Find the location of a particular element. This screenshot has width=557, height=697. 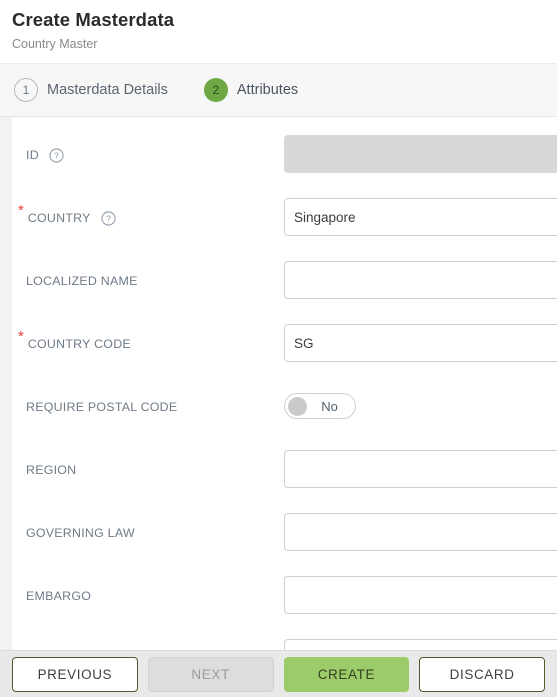

field-input-cell-region is located at coordinates (420, 469).